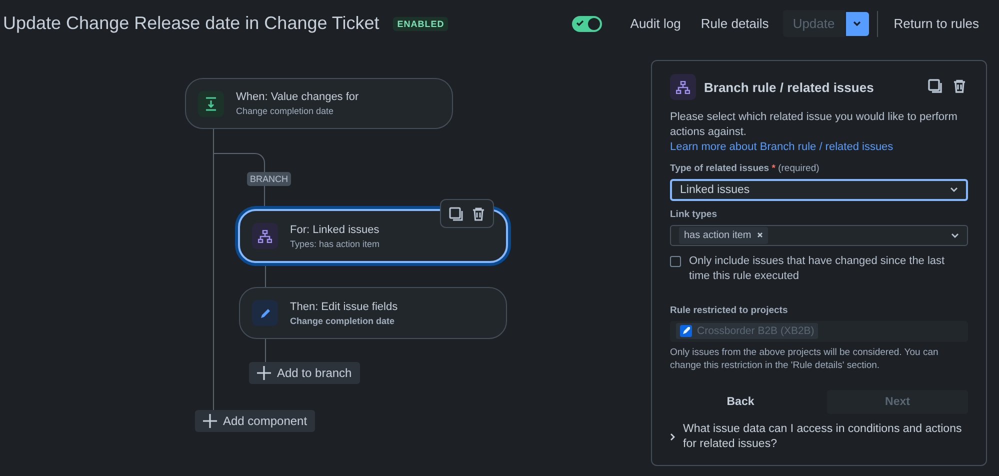 This screenshot has height=476, width=999. What do you see at coordinates (799, 168) in the screenshot?
I see `required-note: (required)` at bounding box center [799, 168].